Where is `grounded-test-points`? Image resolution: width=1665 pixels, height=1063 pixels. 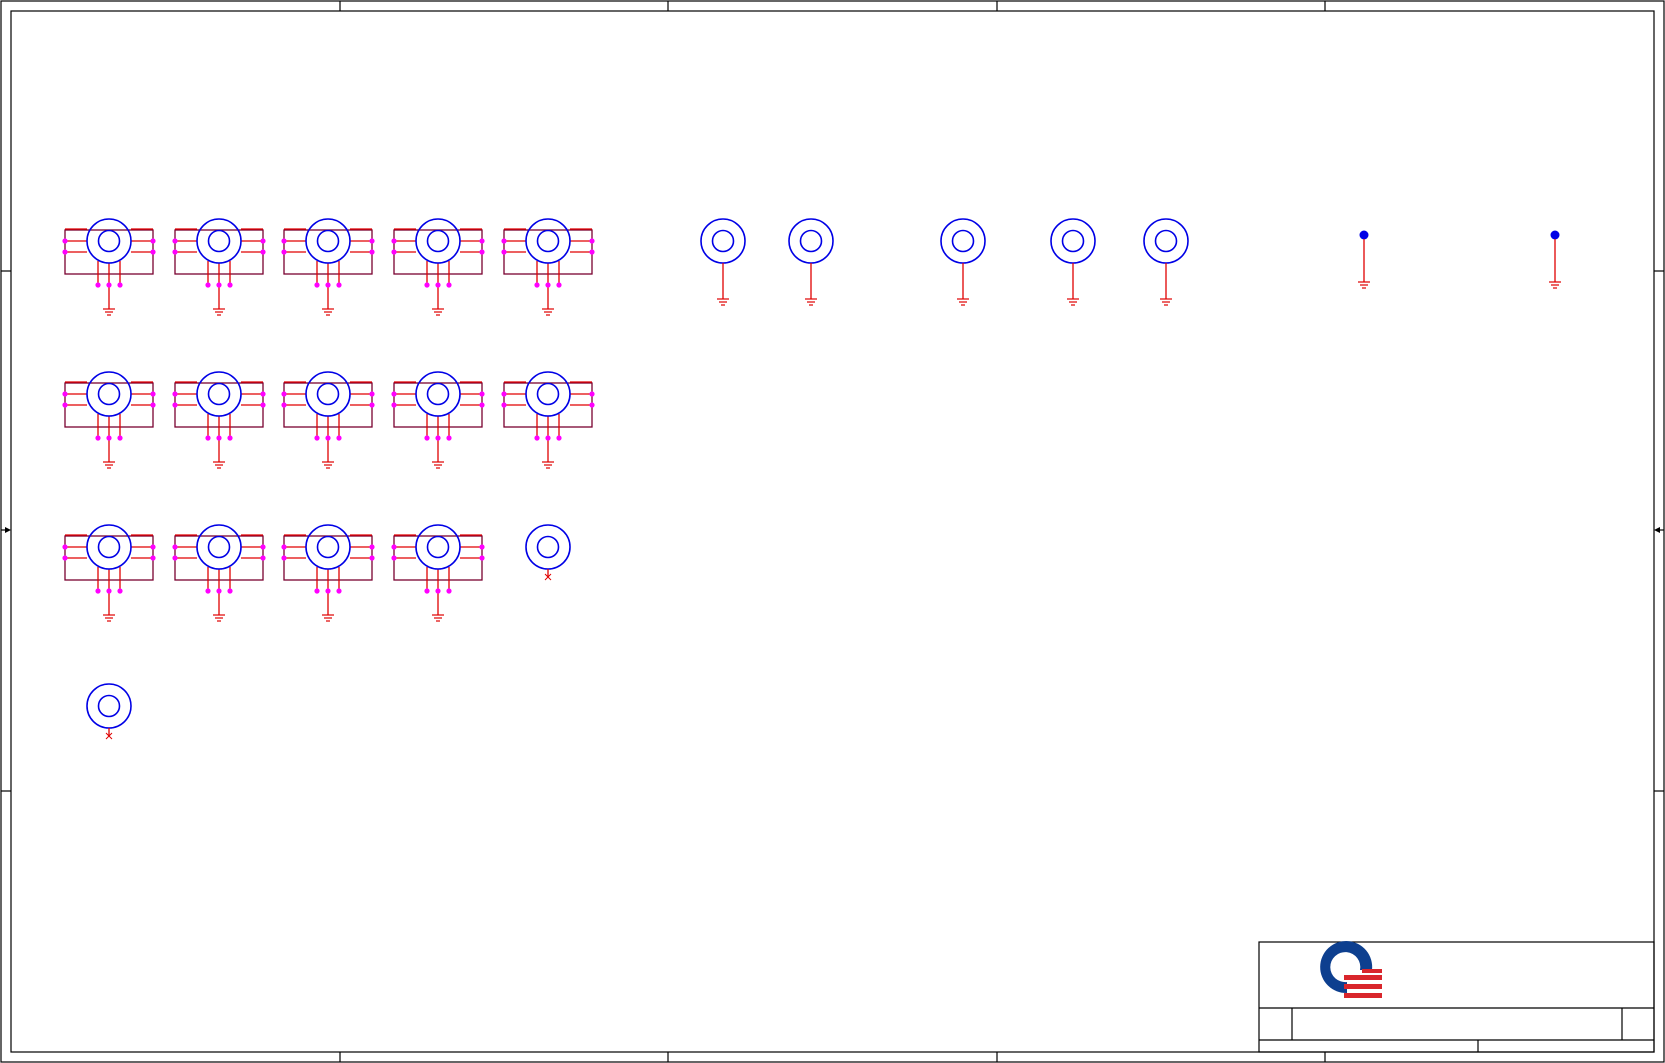 grounded-test-points is located at coordinates (944, 262).